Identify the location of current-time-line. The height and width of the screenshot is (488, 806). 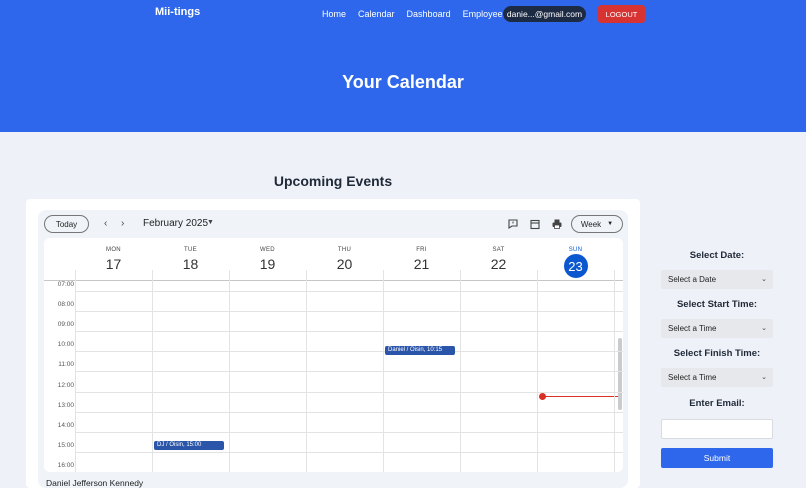
(580, 396).